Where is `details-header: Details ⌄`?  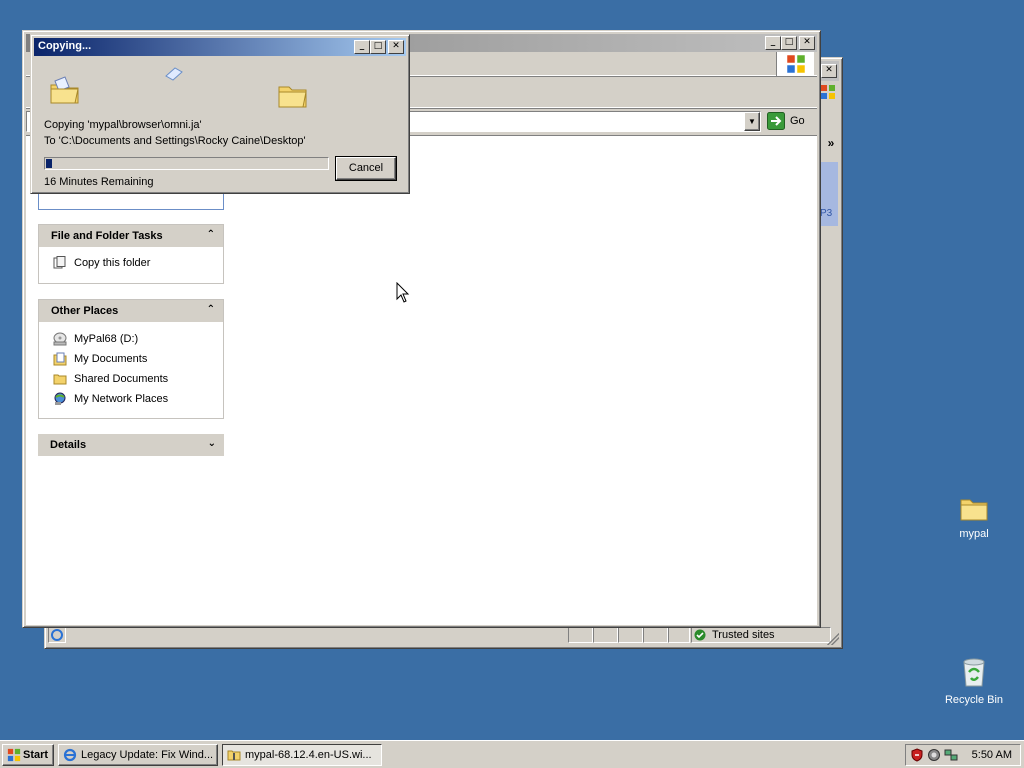
details-header: Details ⌄ is located at coordinates (131, 445).